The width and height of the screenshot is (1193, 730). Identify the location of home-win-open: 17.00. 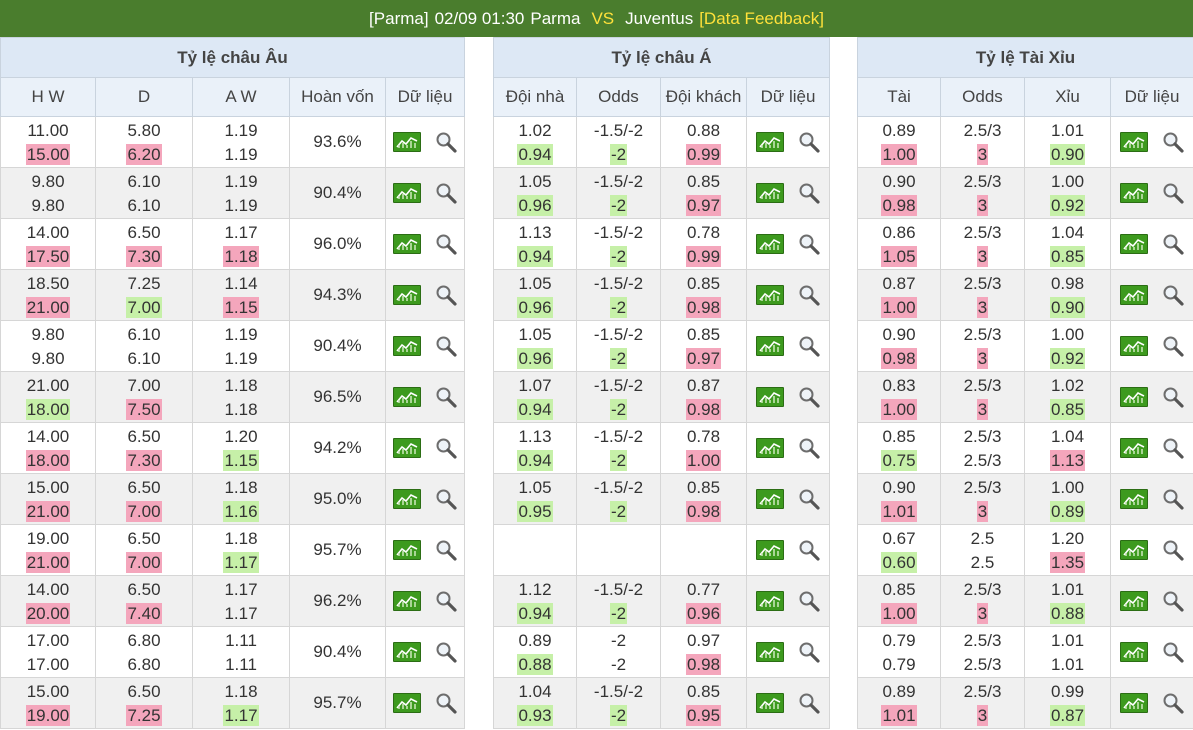
(48, 640).